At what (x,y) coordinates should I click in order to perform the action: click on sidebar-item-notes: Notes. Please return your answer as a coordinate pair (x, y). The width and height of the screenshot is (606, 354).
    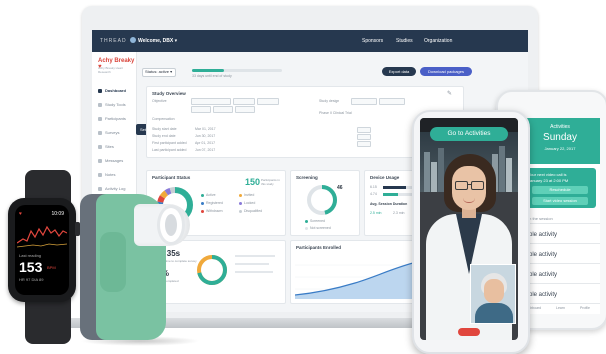
    Looking at the image, I should click on (106, 174).